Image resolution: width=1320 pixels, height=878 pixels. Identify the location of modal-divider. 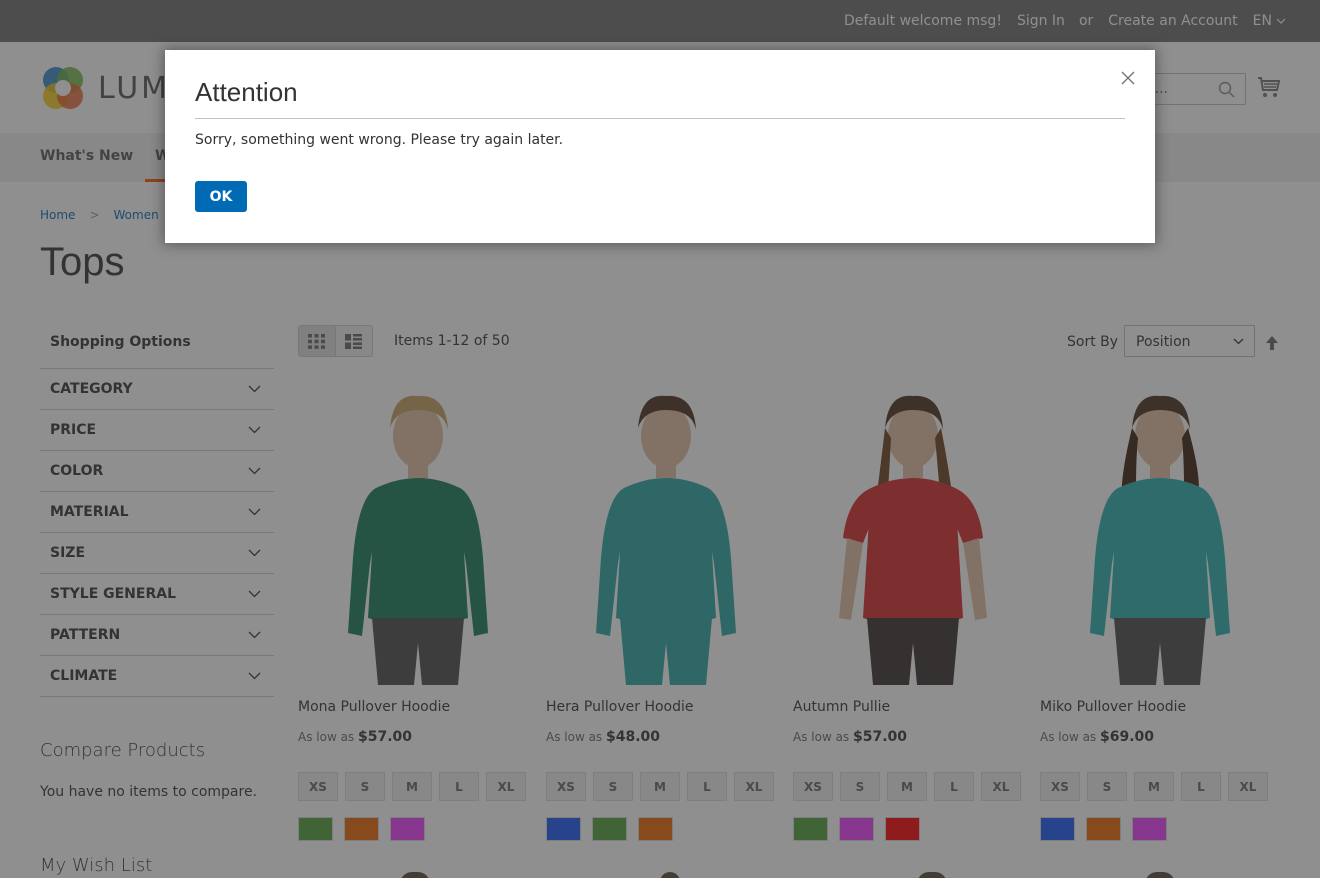
(660, 118).